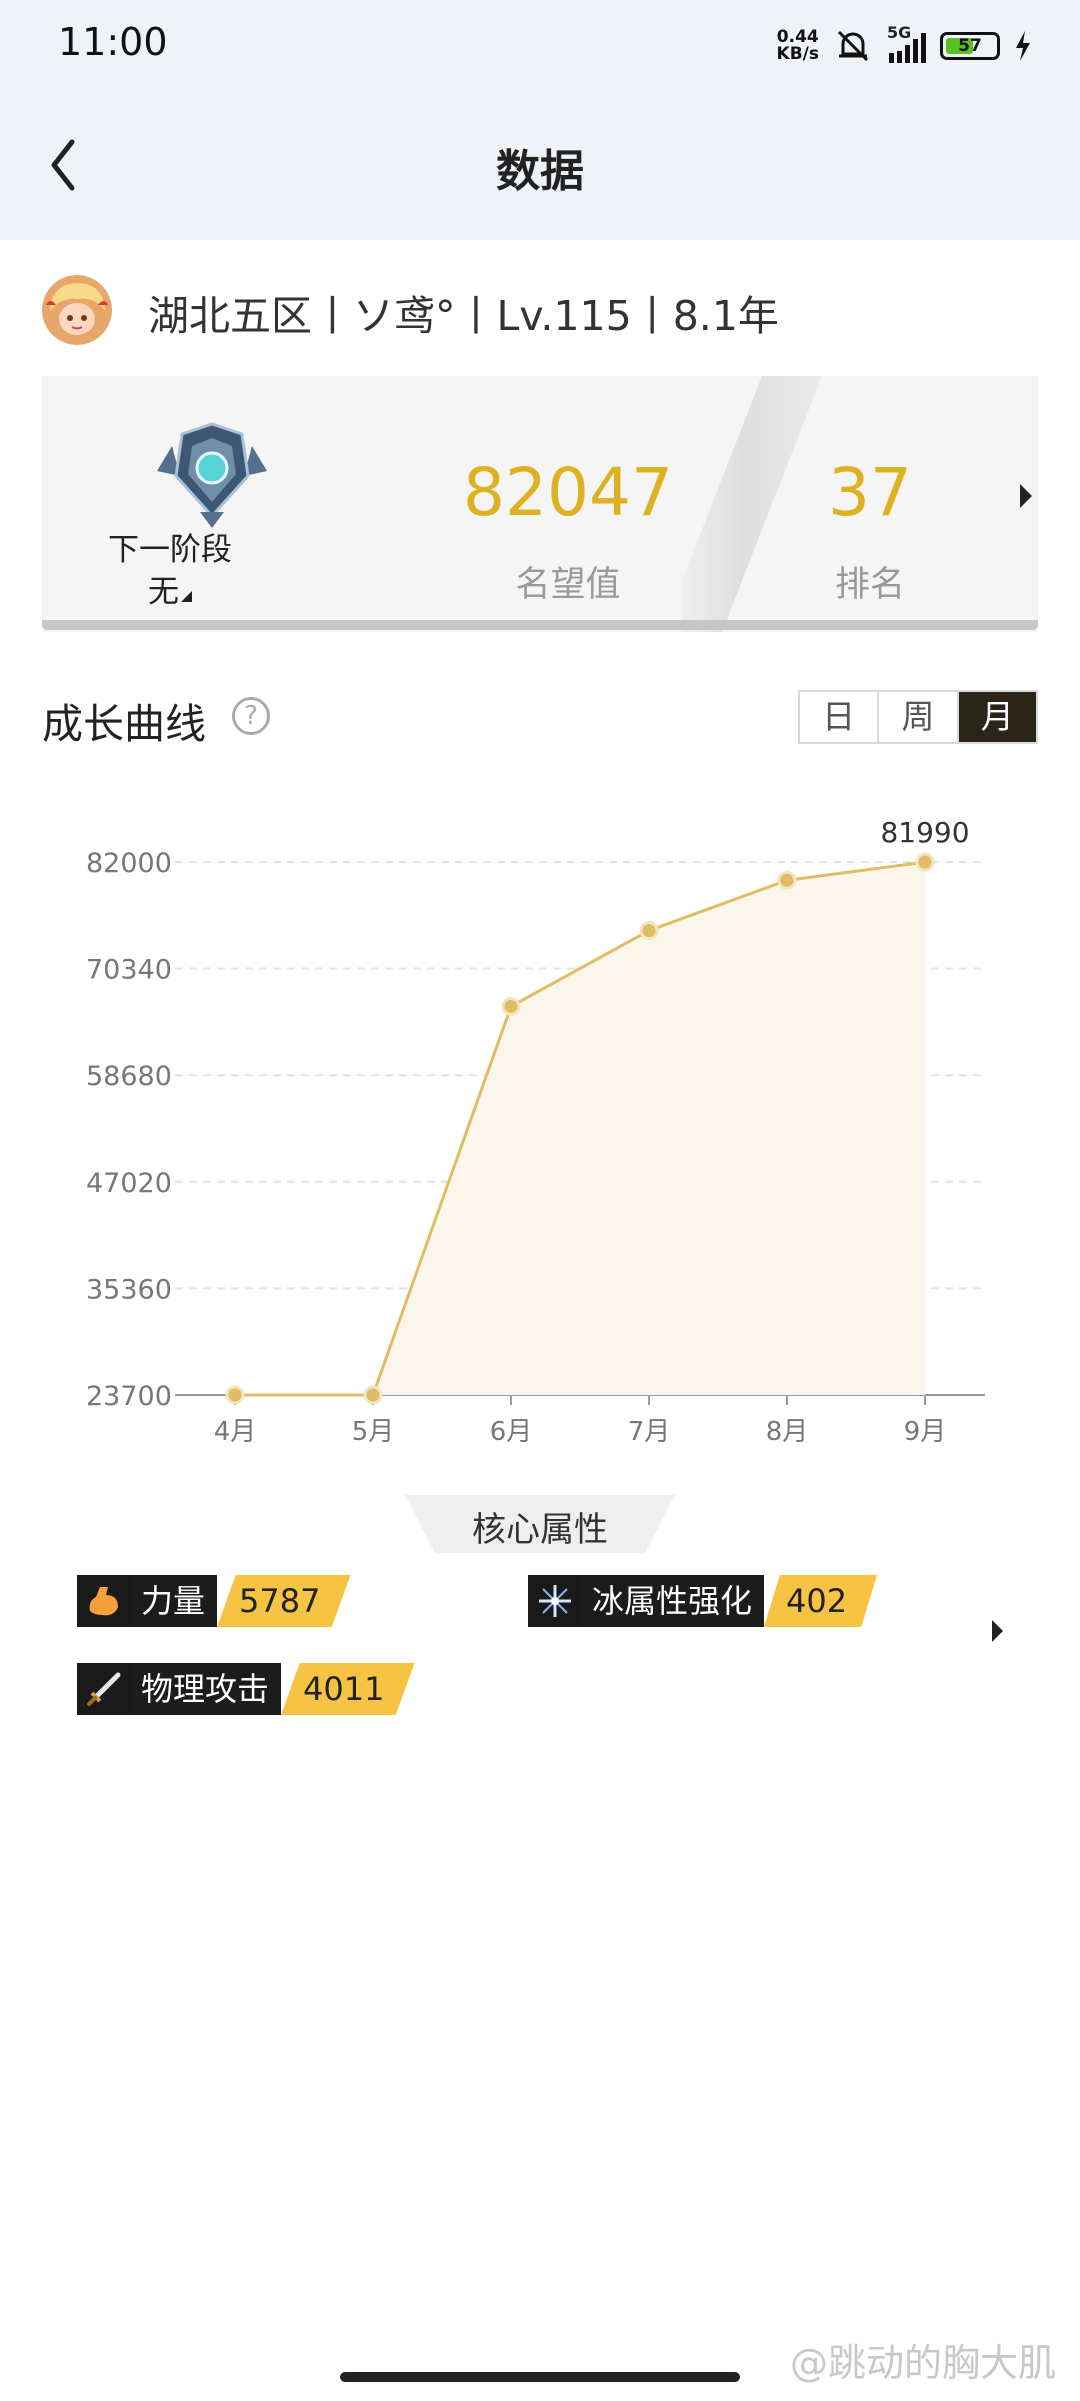 This screenshot has height=2401, width=1080. I want to click on charging-icon, so click(1023, 46).